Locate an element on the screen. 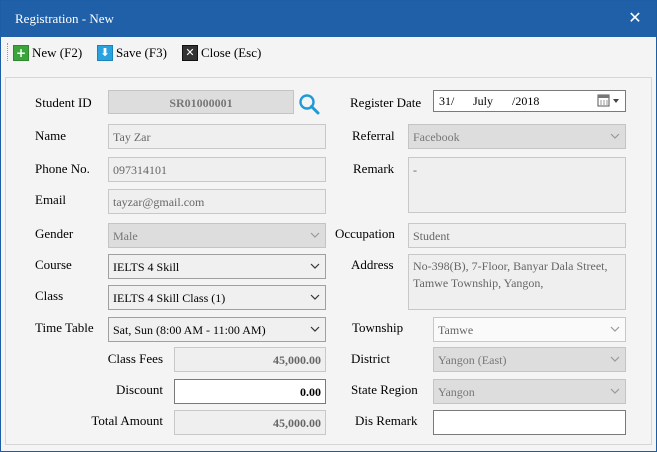  toolbar-grip is located at coordinates (7, 52).